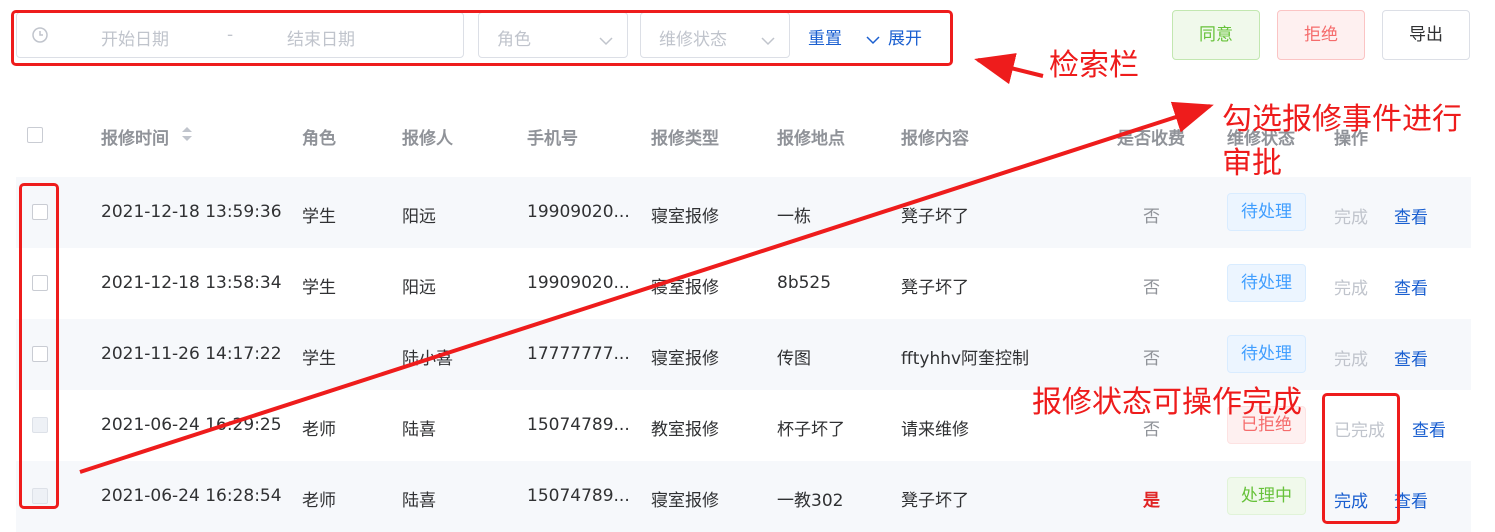 The image size is (1495, 532). I want to click on arrow-to-search-bar, so click(1009, 69).